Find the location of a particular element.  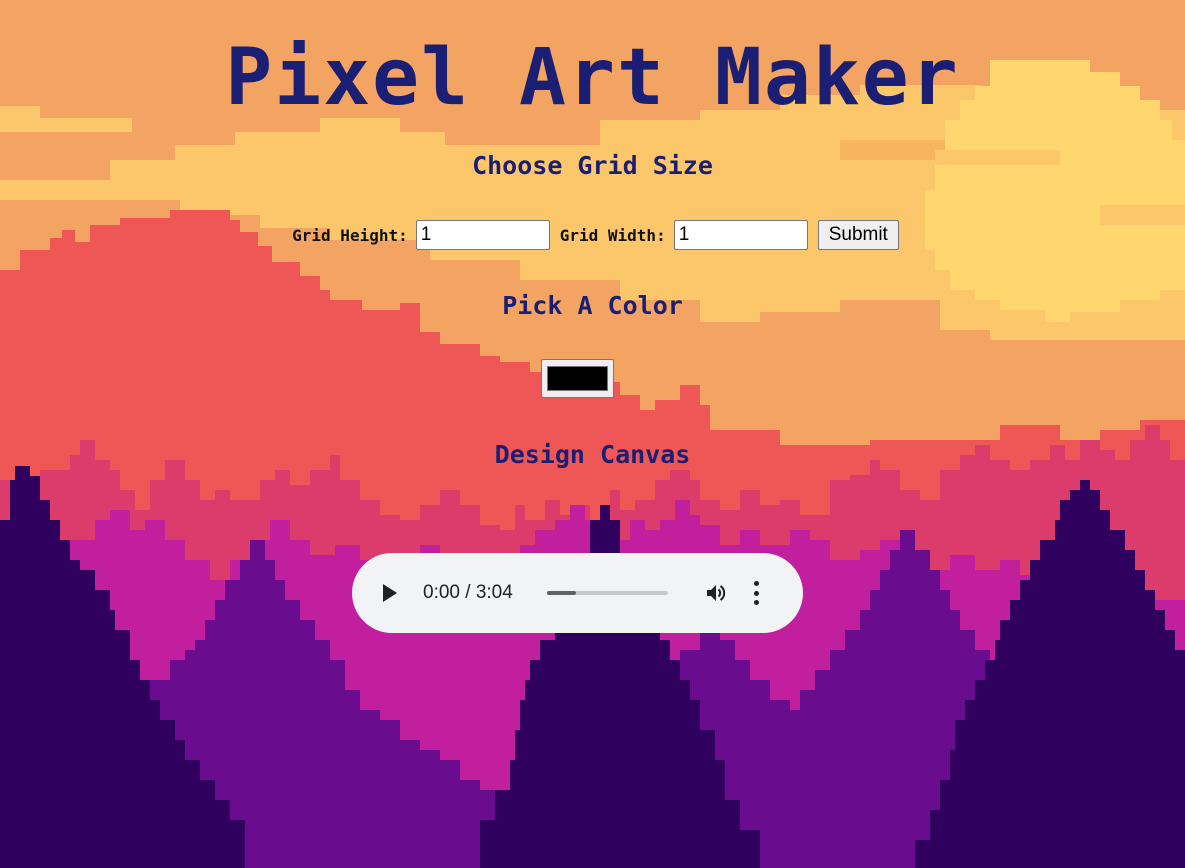

grid-height-input is located at coordinates (482, 235).